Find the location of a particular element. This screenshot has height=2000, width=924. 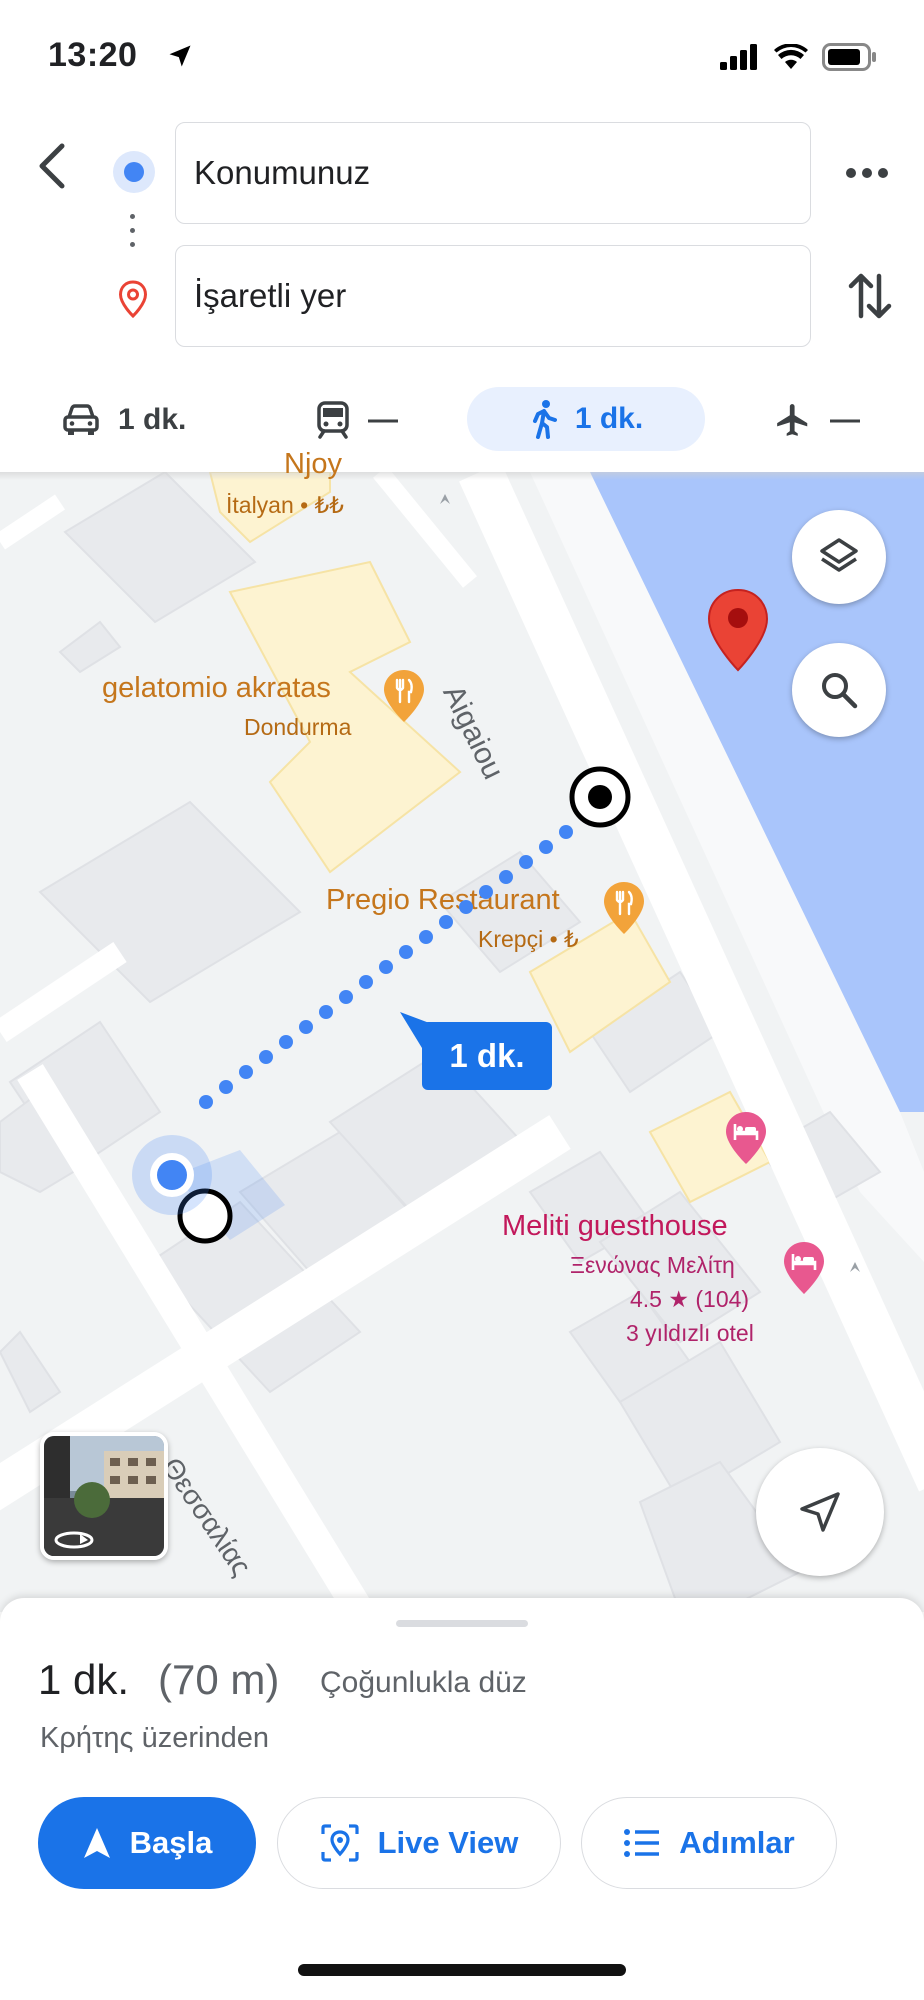

steps-button: Adımlar is located at coordinates (709, 1843).